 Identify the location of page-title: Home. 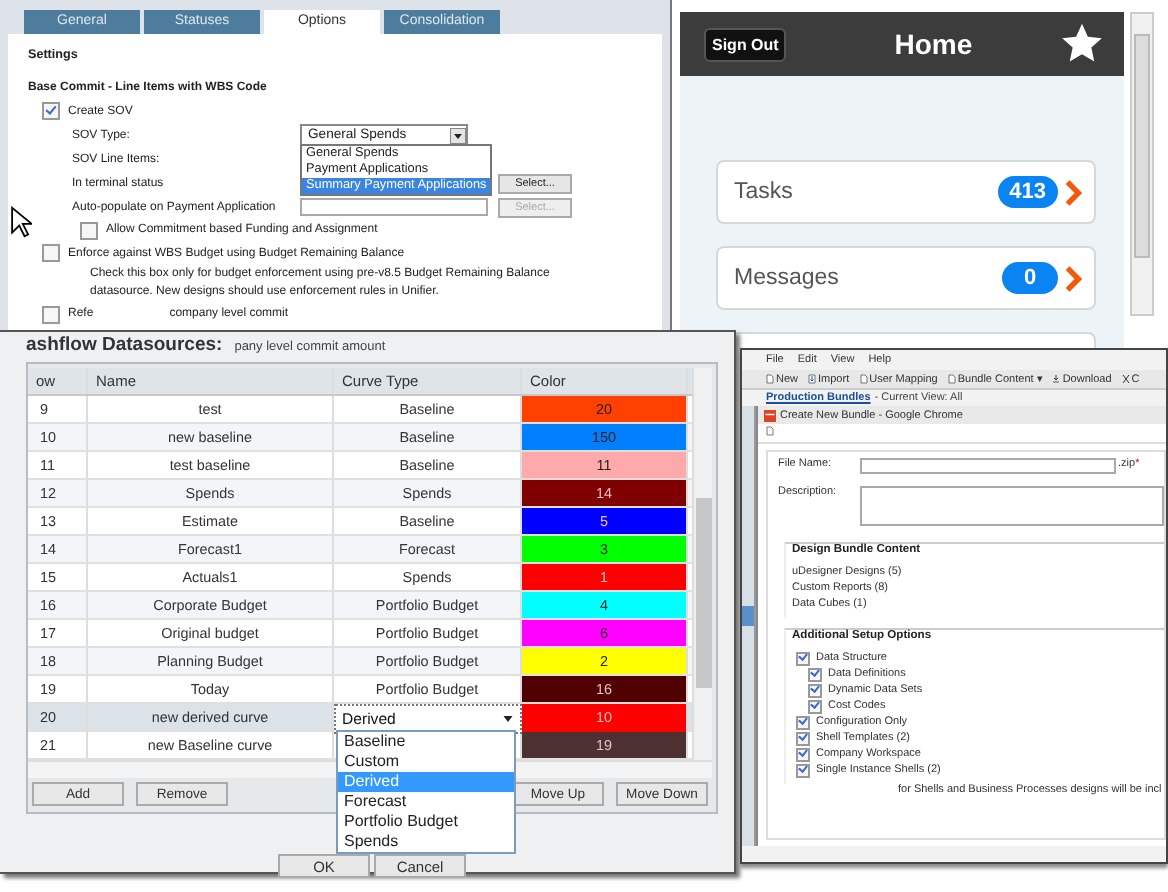
(933, 44).